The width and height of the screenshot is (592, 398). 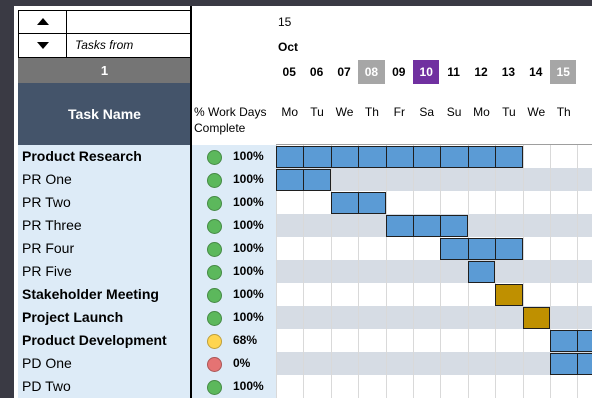 I want to click on task-name-cell: PR Three, so click(x=104, y=225).